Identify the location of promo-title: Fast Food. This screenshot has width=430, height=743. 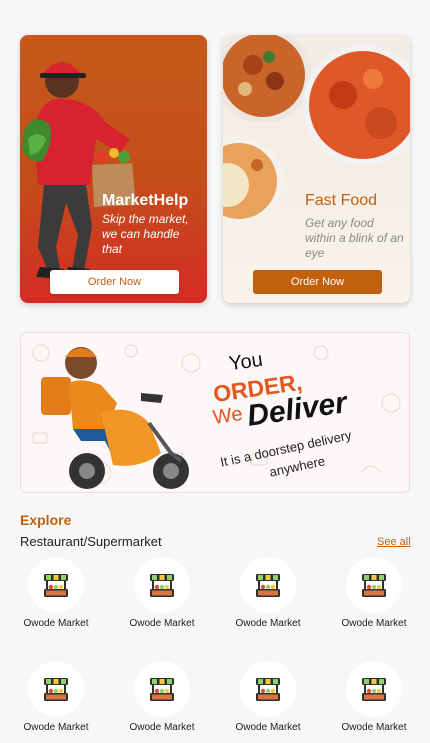
(341, 200).